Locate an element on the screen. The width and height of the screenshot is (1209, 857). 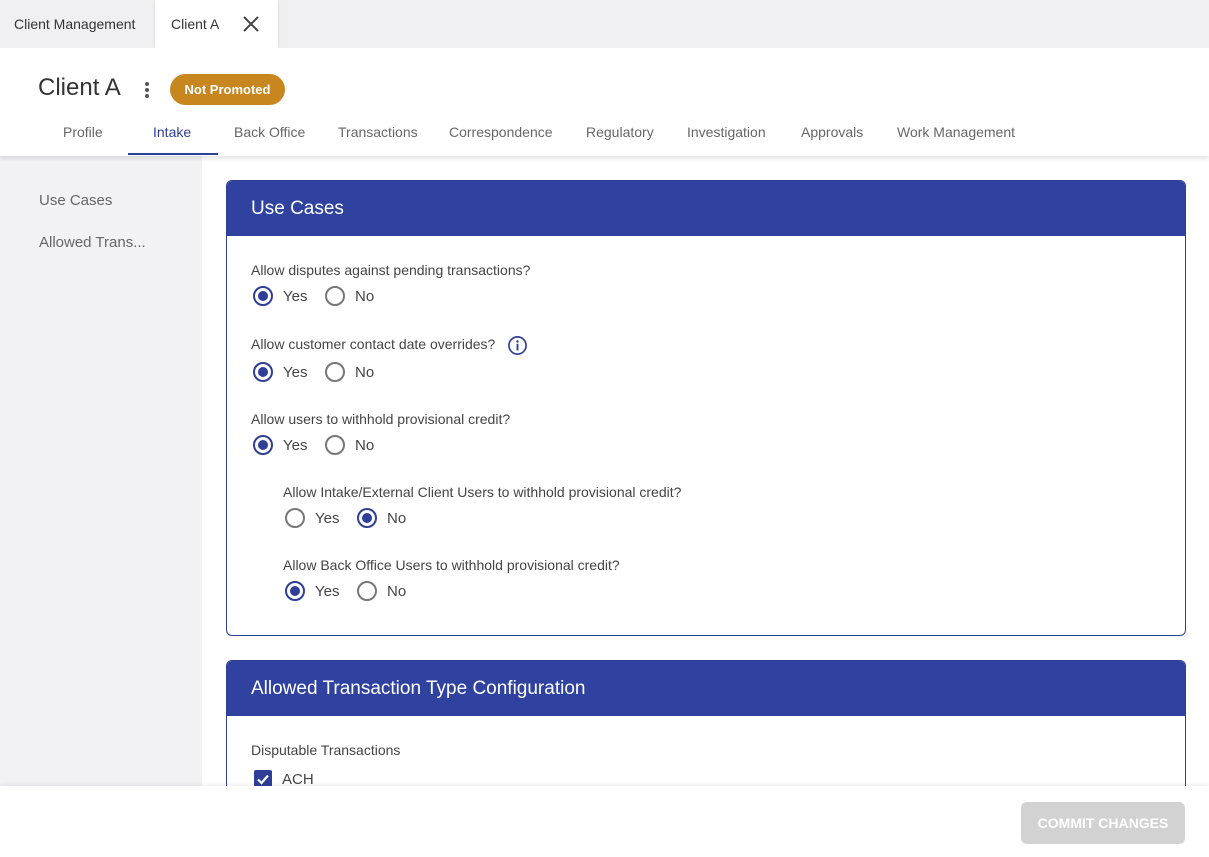
tab-client-a: Client A is located at coordinates (216, 24).